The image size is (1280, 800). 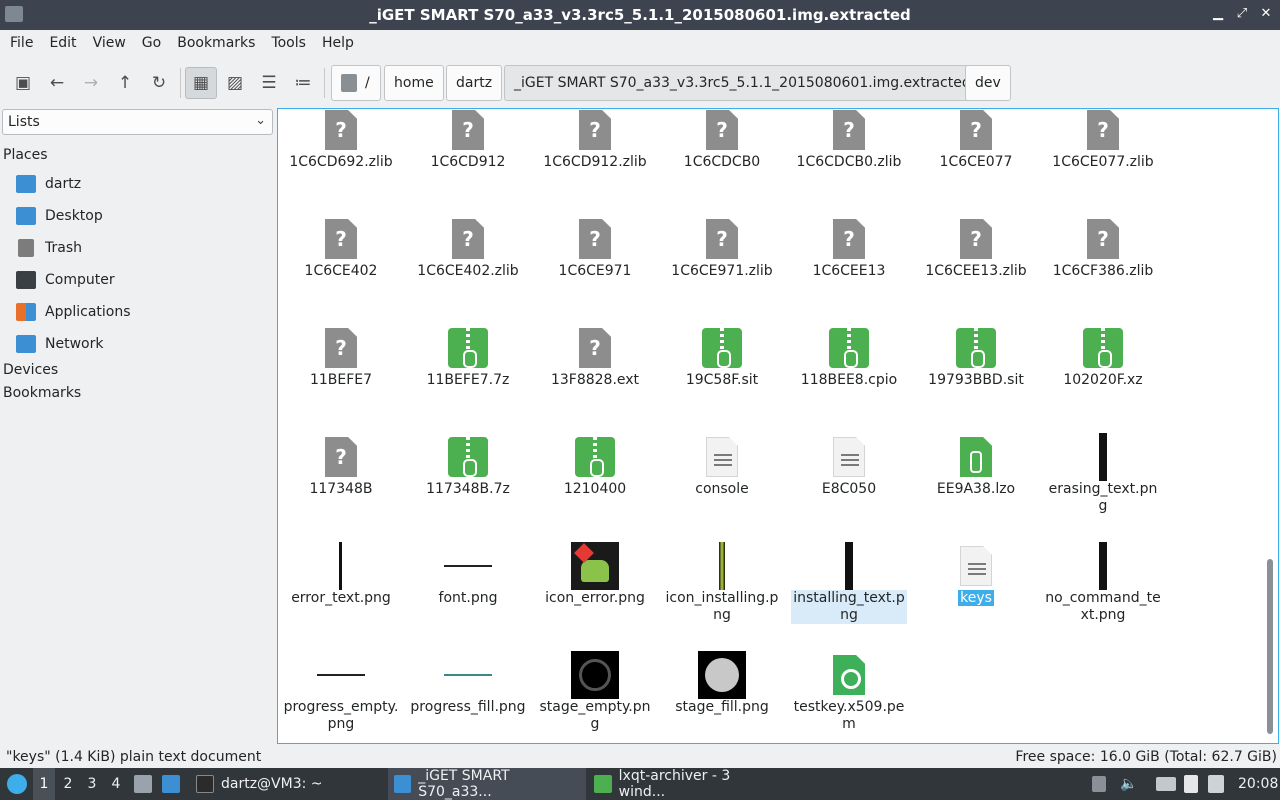 I want to click on file-item: 117348B.7z, so click(x=468, y=485).